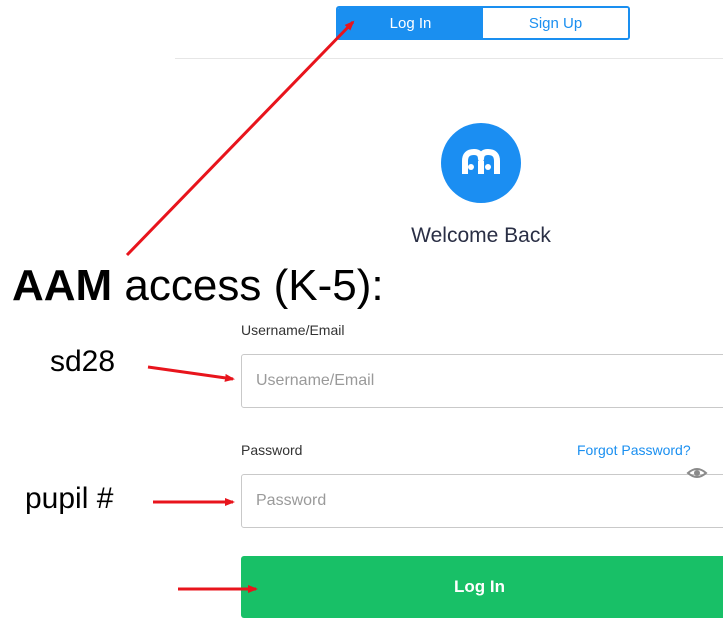 The width and height of the screenshot is (723, 618). What do you see at coordinates (240, 138) in the screenshot?
I see `arrow-to-login-tab` at bounding box center [240, 138].